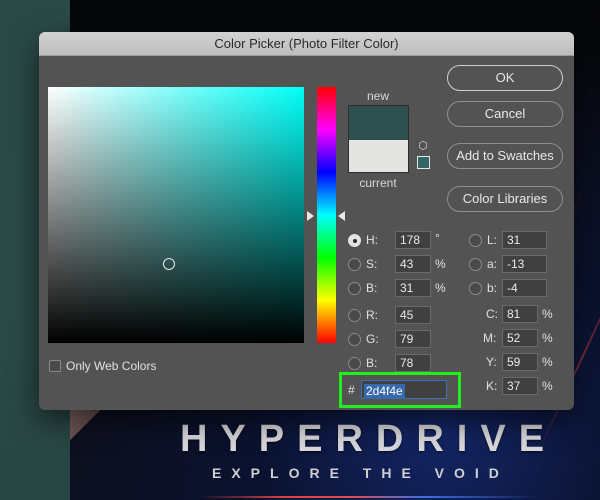 The width and height of the screenshot is (600, 500). I want to click on radio-l, so click(475, 240).